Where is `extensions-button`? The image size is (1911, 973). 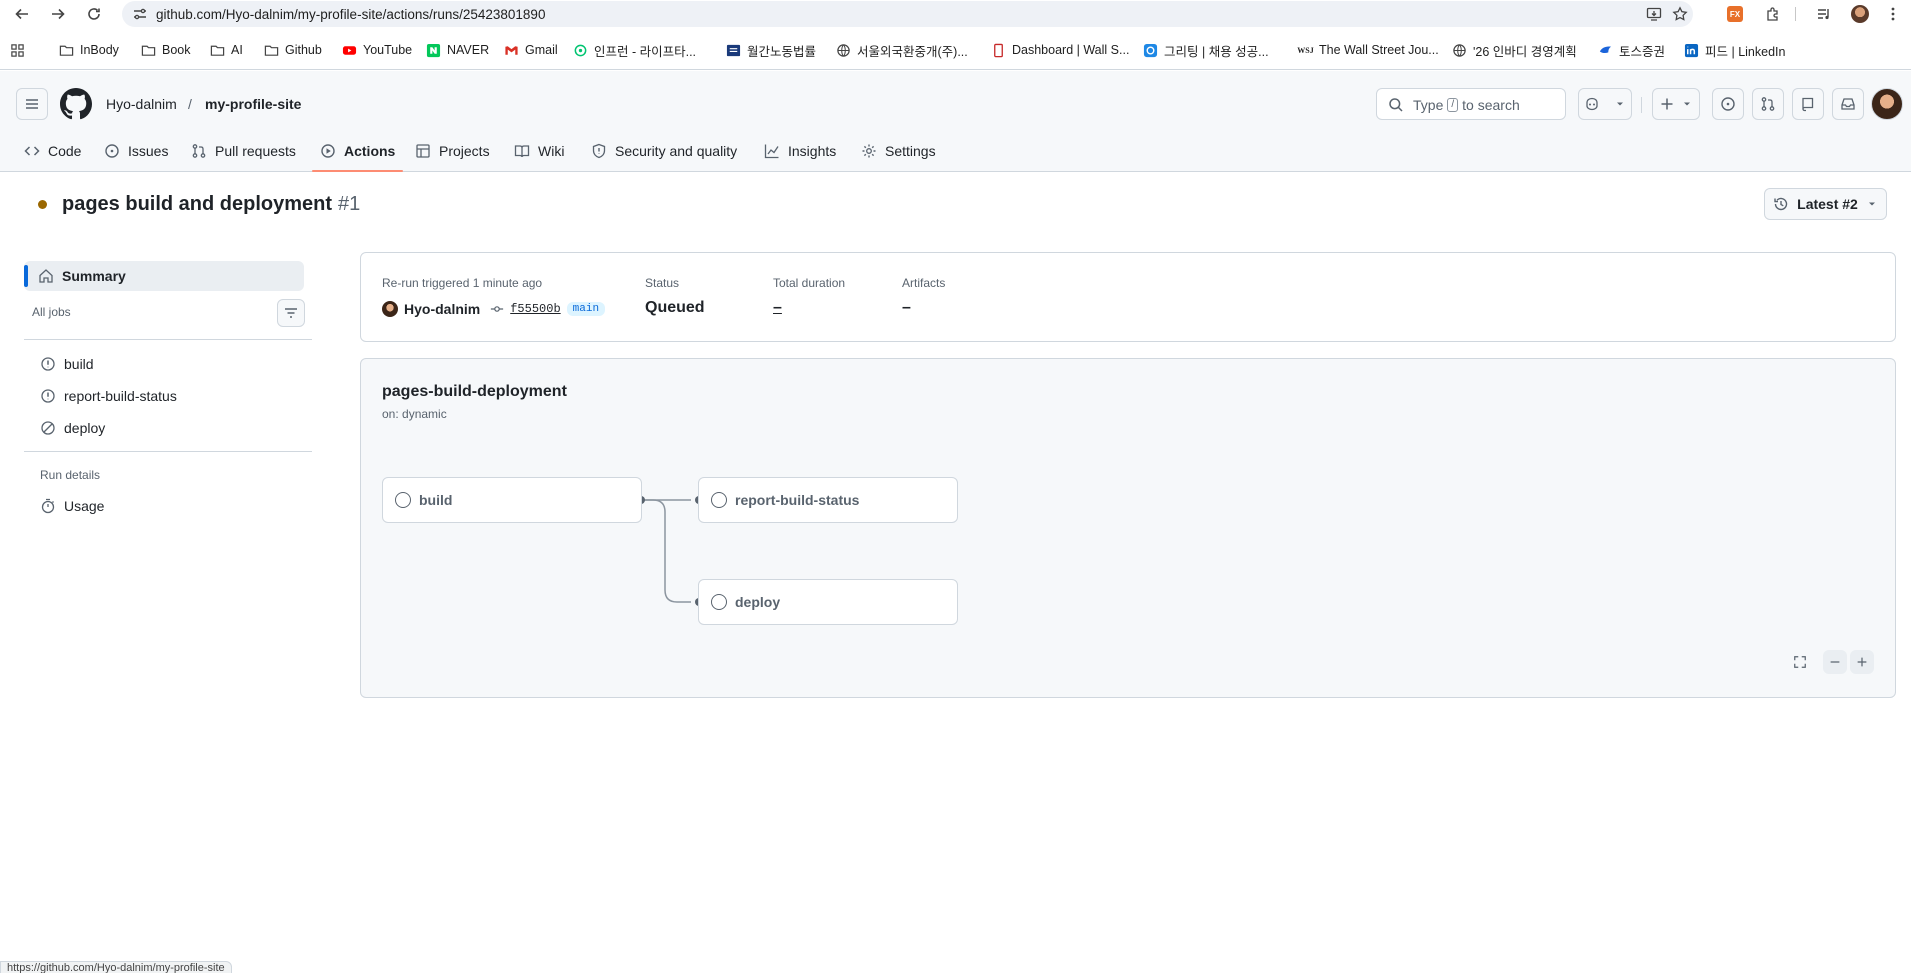
extensions-button is located at coordinates (1773, 14).